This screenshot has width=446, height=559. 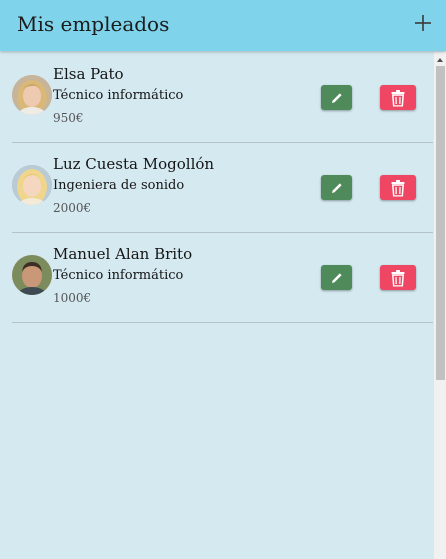 I want to click on employee-name: Manuel Alan Brito, so click(x=123, y=254).